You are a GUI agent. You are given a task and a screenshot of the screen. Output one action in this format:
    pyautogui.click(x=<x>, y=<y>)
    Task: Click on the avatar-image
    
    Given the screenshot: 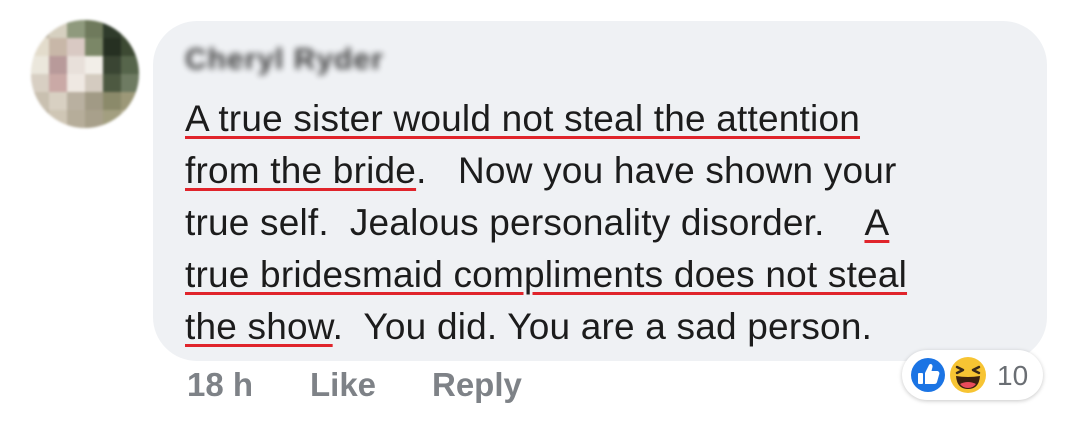 What is the action you would take?
    pyautogui.click(x=85, y=74)
    